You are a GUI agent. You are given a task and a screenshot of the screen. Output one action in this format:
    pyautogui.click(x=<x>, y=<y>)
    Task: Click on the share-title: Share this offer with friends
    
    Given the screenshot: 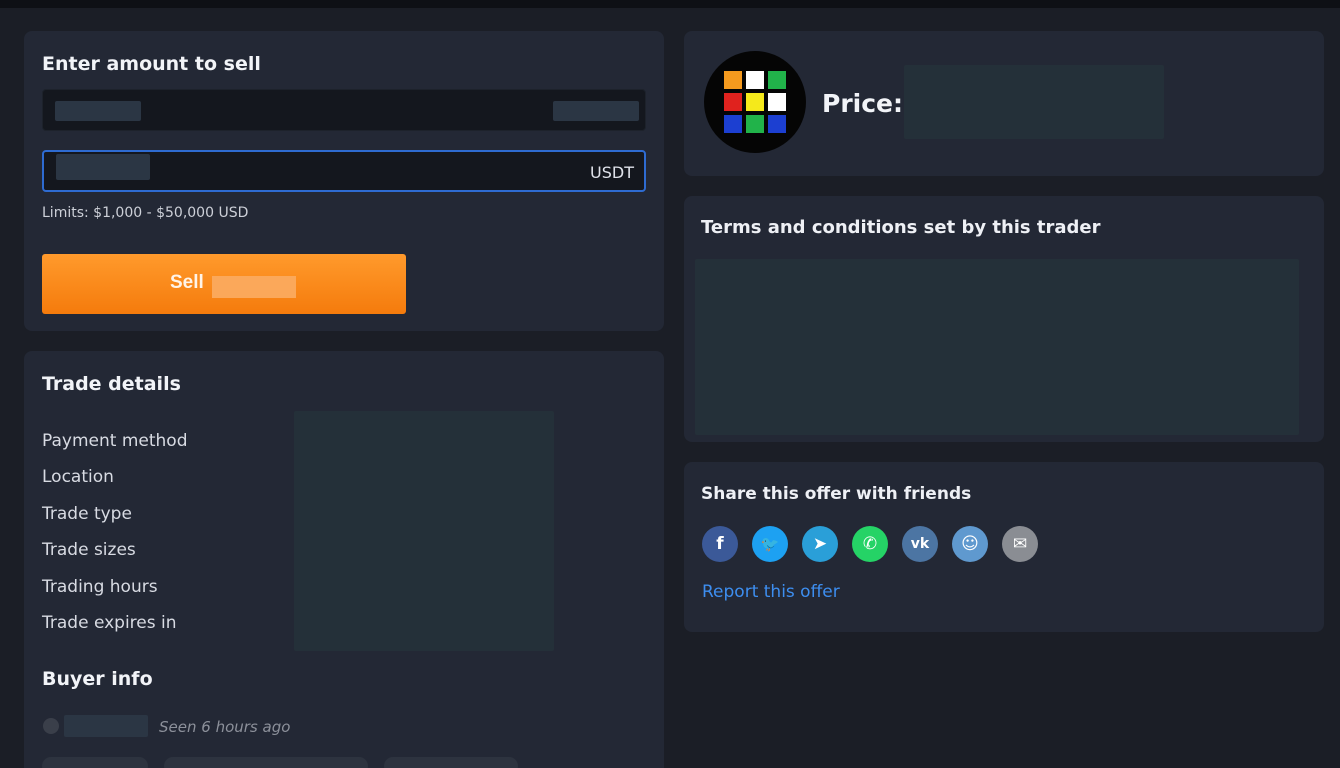 What is the action you would take?
    pyautogui.click(x=836, y=494)
    